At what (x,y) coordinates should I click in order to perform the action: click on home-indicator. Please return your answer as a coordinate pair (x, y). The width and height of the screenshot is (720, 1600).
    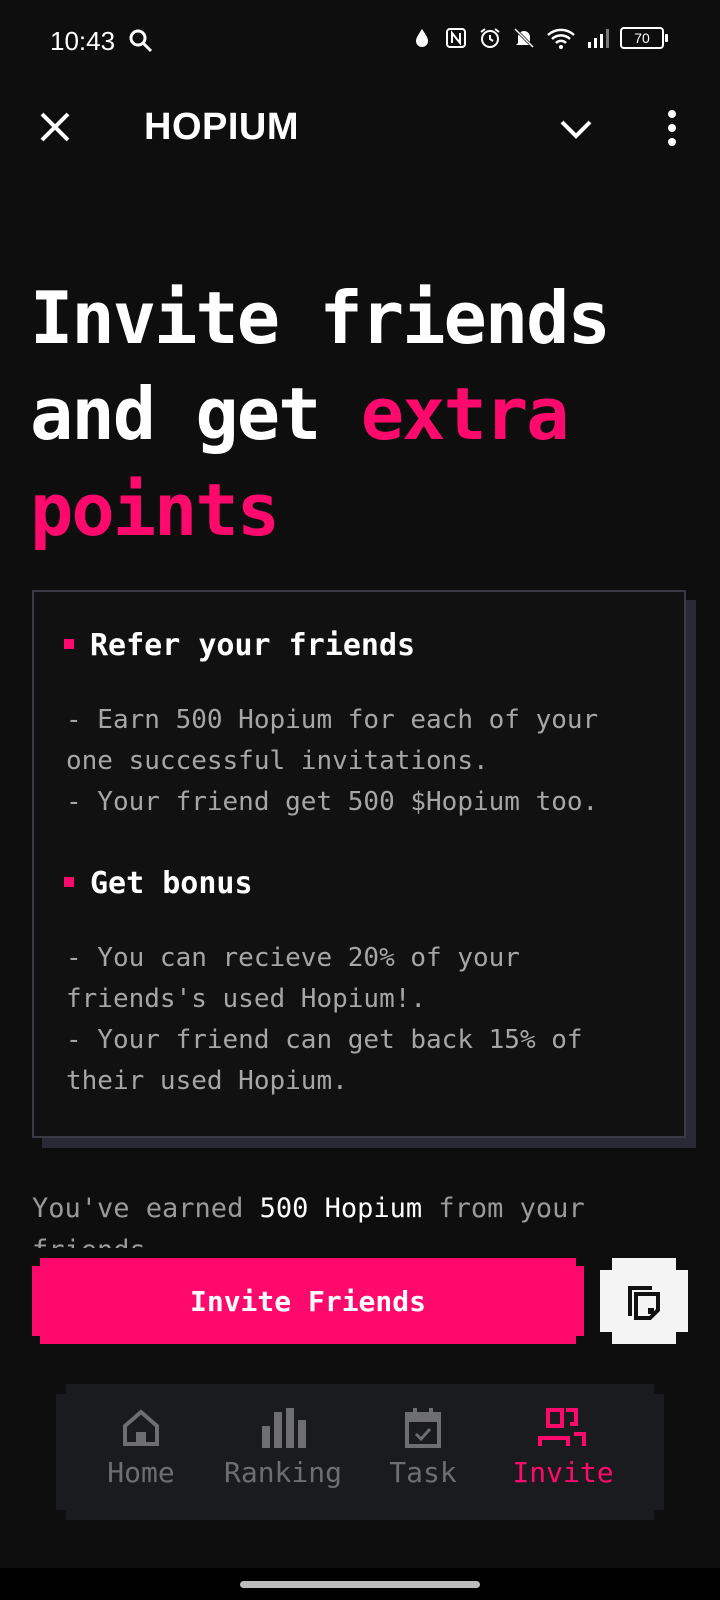
    Looking at the image, I should click on (360, 1584).